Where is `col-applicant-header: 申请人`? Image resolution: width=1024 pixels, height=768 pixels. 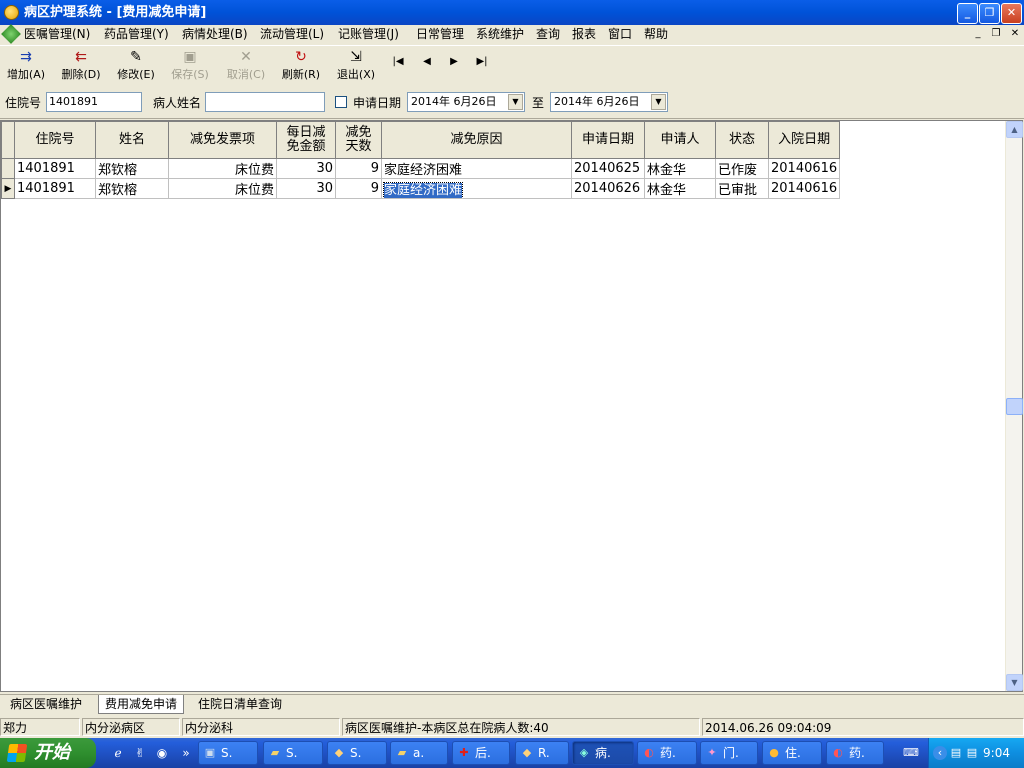
col-applicant-header: 申请人 is located at coordinates (680, 140).